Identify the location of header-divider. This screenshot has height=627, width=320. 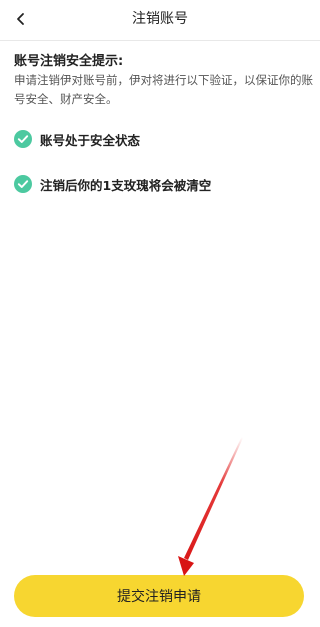
(160, 40).